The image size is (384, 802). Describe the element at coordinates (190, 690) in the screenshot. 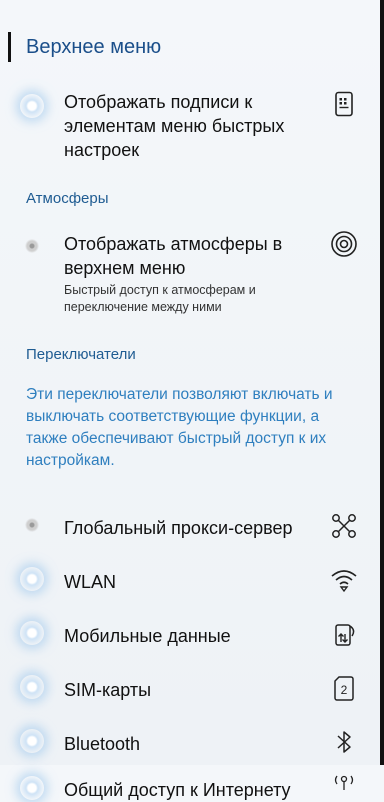

I see `switch-item-sim: SIM-карты 2` at that location.